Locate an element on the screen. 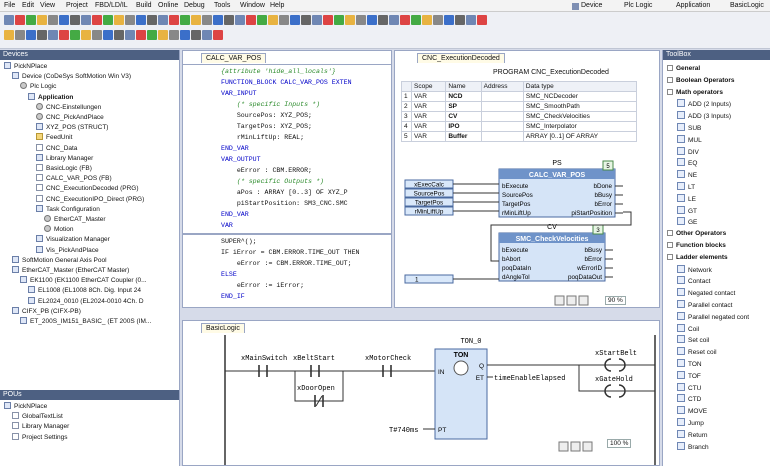  tree-item-vis-pickandplace: Vis_PickAndPlace is located at coordinates (67, 250).